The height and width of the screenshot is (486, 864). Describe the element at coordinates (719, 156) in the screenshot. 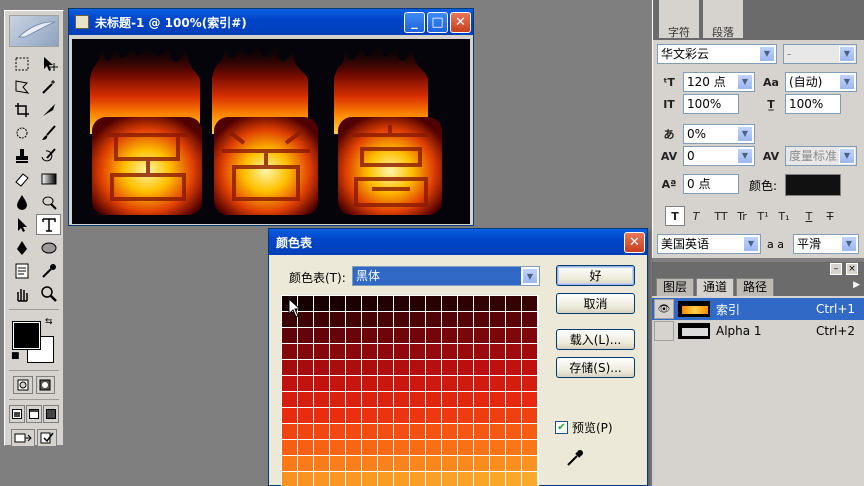

I see `tracking-field: 0 ▼` at that location.